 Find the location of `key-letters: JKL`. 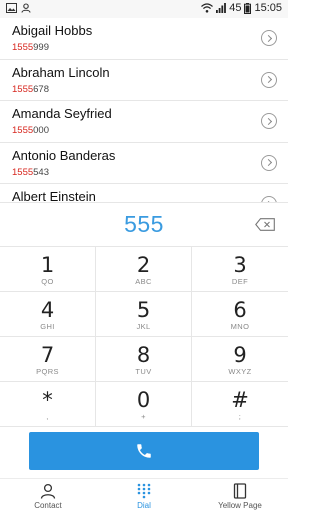

key-letters: JKL is located at coordinates (143, 326).